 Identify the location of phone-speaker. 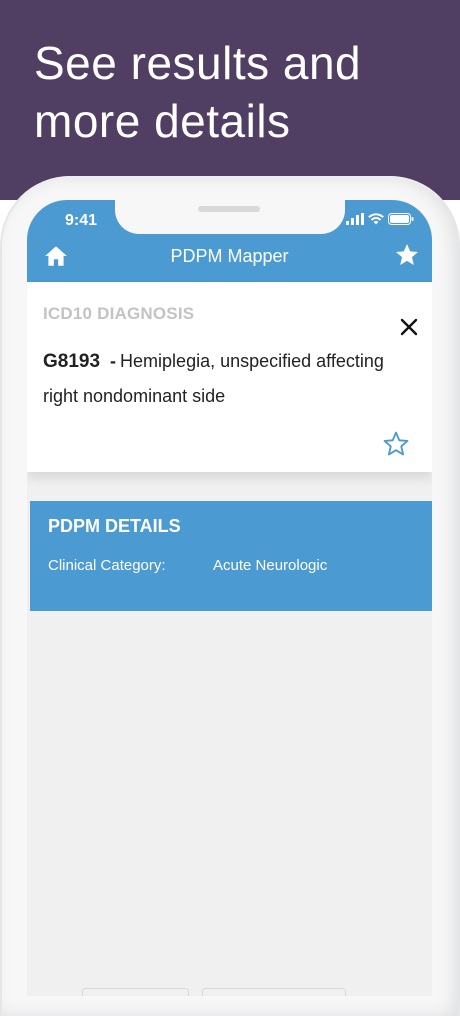
(229, 209).